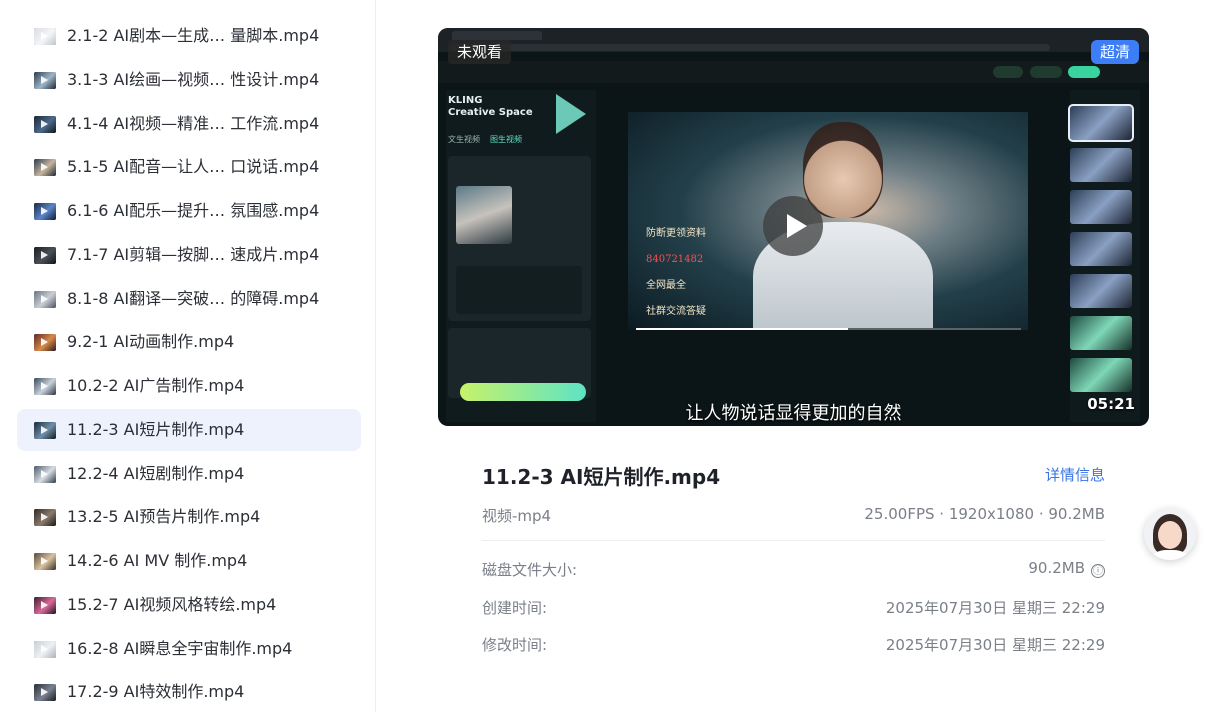  I want to click on assistant-avatar, so click(1170, 534).